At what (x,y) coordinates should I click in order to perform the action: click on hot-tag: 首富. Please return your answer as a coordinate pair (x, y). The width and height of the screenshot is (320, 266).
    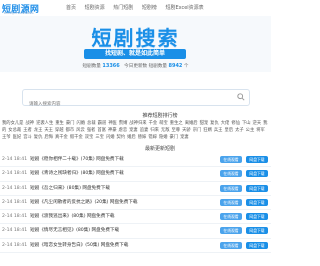
    Looking at the image, I should click on (101, 130).